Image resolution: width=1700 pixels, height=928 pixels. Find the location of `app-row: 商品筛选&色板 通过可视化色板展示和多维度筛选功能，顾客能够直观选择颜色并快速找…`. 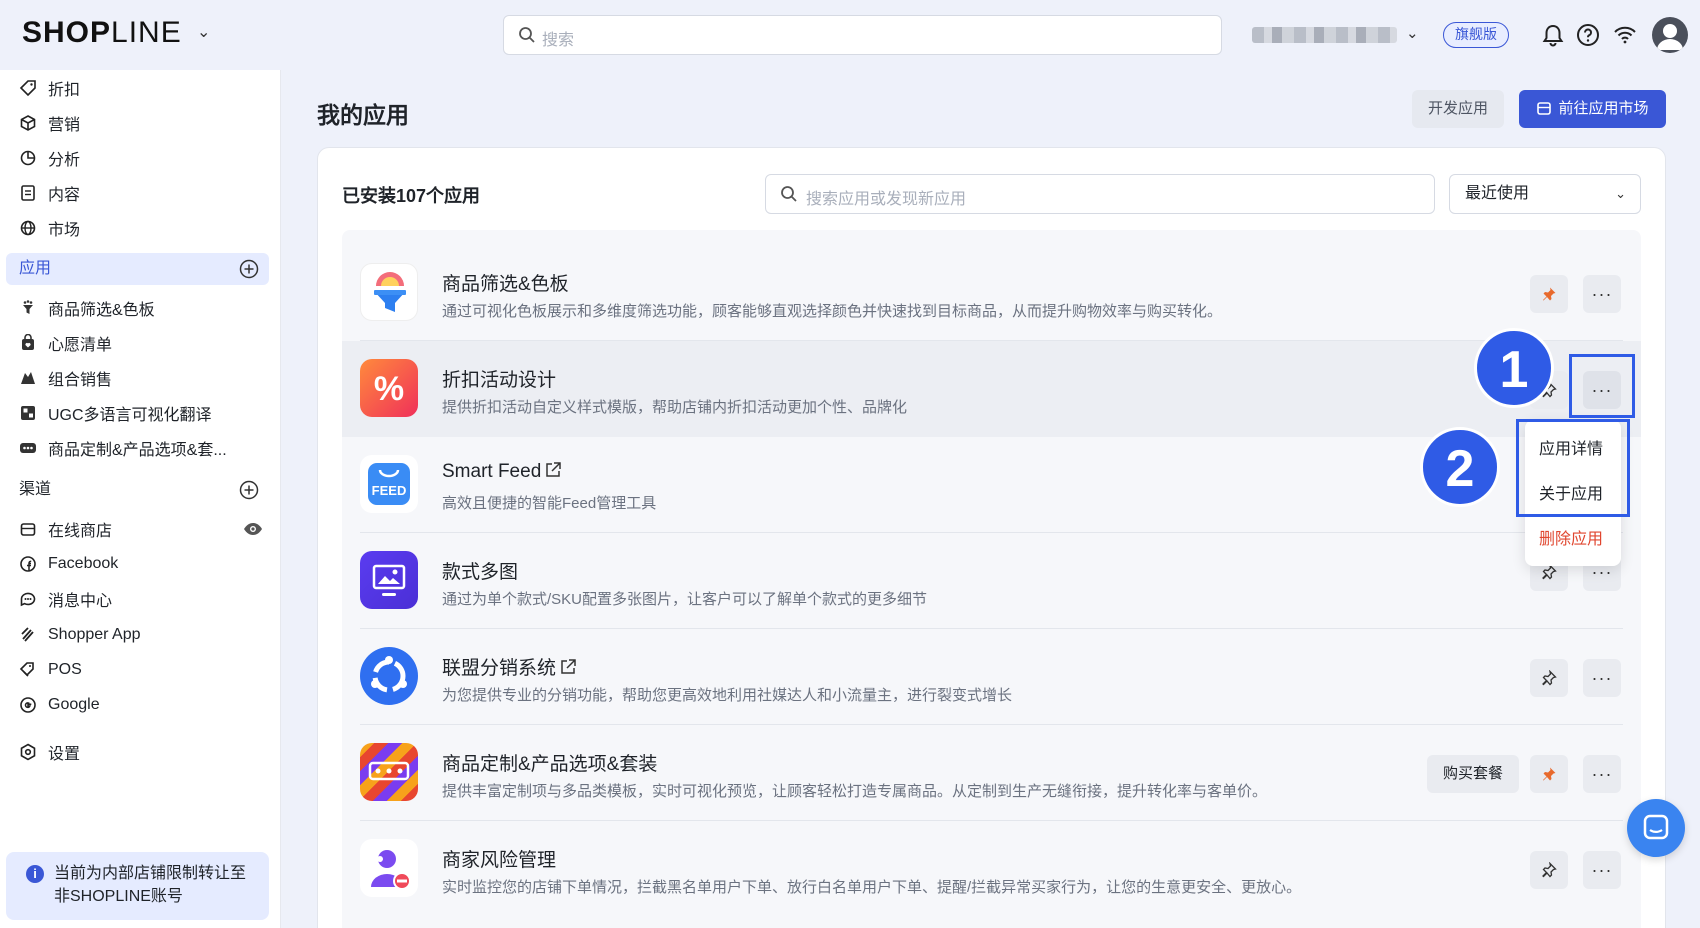

app-row: 商品筛选&色板 通过可视化色板展示和多维度筛选功能，顾客能够直观选择颜色并快速找… is located at coordinates (991, 293).